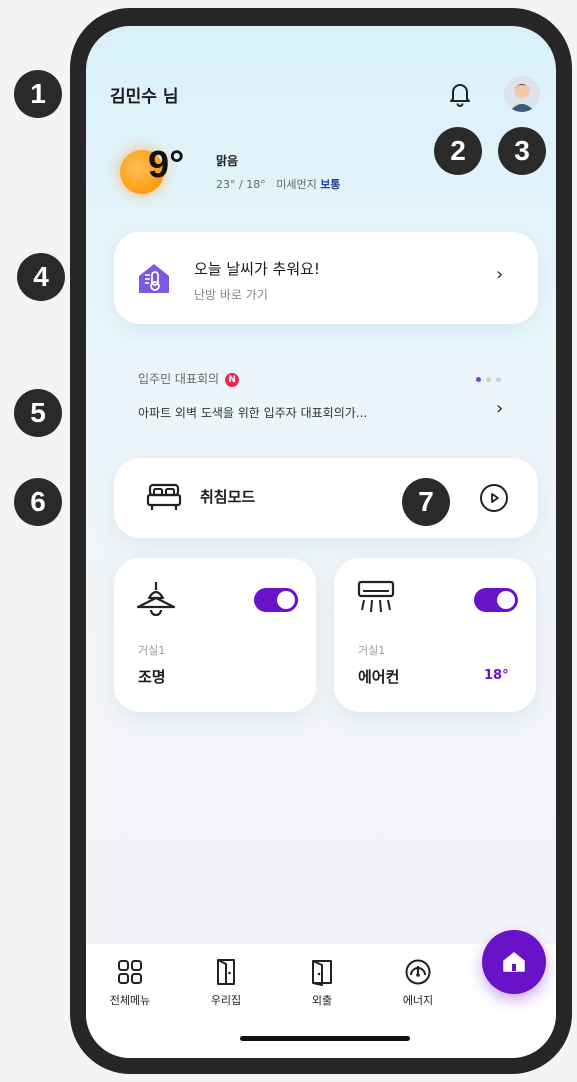  I want to click on avatar, so click(522, 94).